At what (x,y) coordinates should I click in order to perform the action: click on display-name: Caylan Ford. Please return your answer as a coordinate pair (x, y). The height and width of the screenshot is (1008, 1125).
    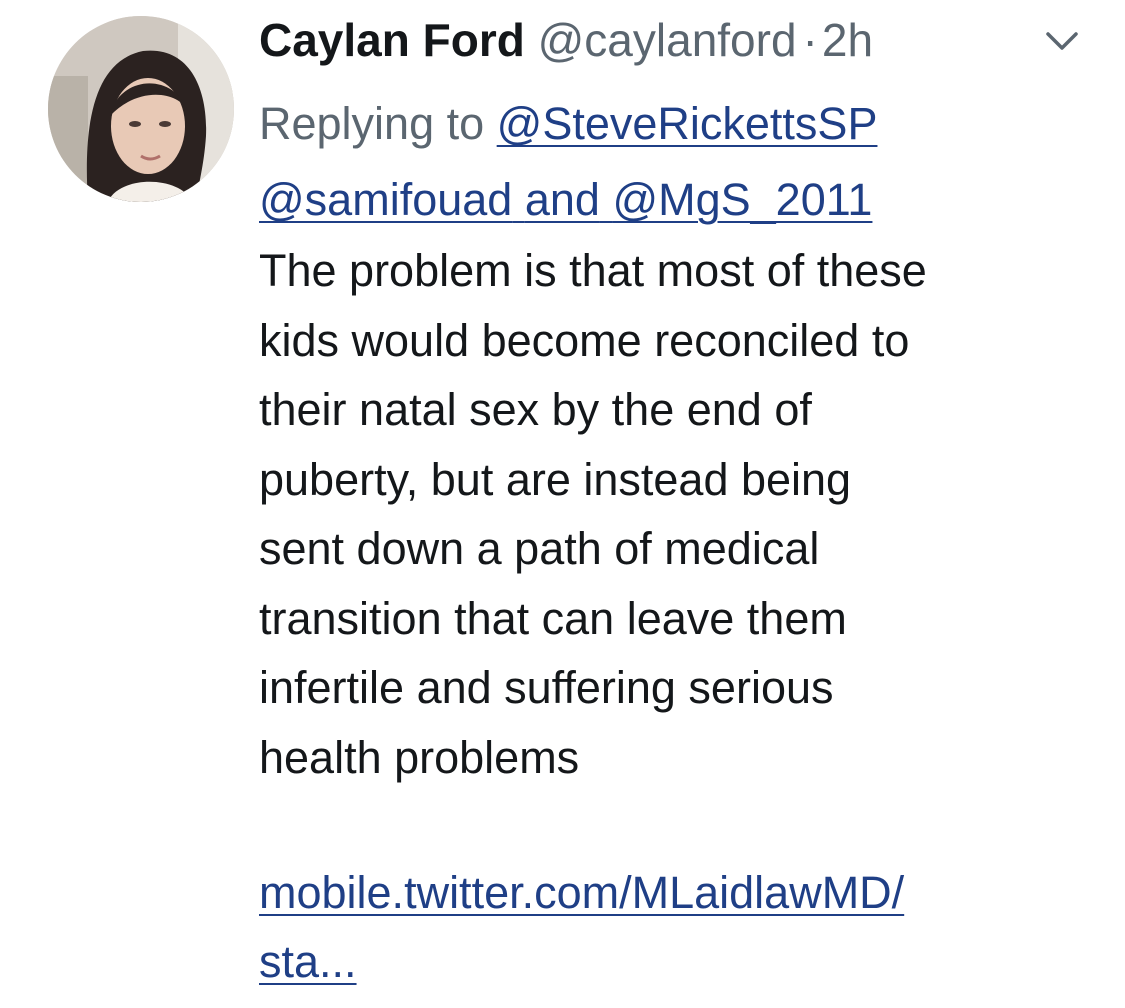
    Looking at the image, I should click on (392, 40).